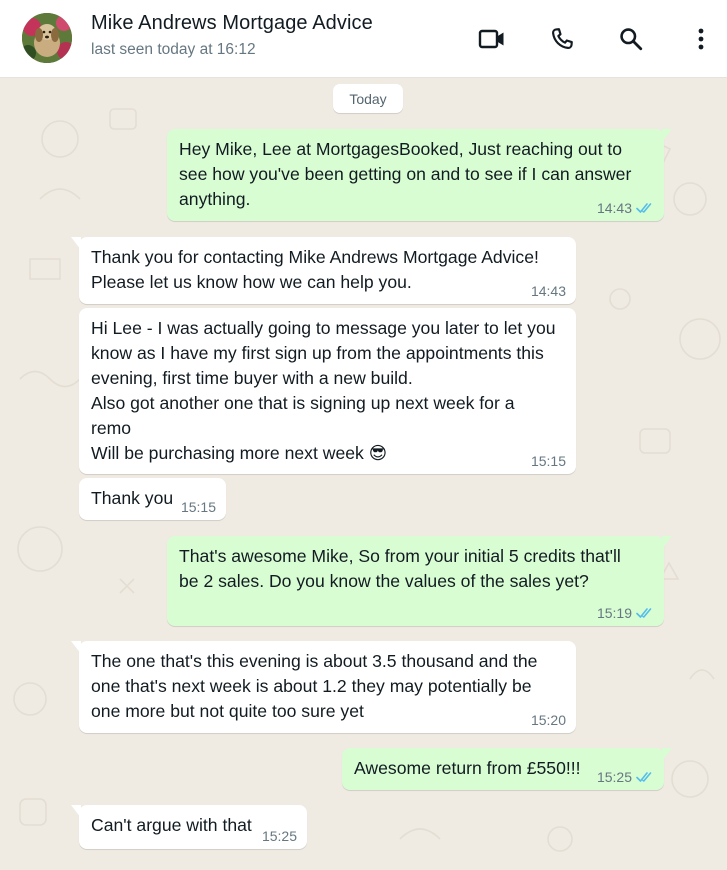  What do you see at coordinates (132, 498) in the screenshot?
I see `message-text: Thank you` at bounding box center [132, 498].